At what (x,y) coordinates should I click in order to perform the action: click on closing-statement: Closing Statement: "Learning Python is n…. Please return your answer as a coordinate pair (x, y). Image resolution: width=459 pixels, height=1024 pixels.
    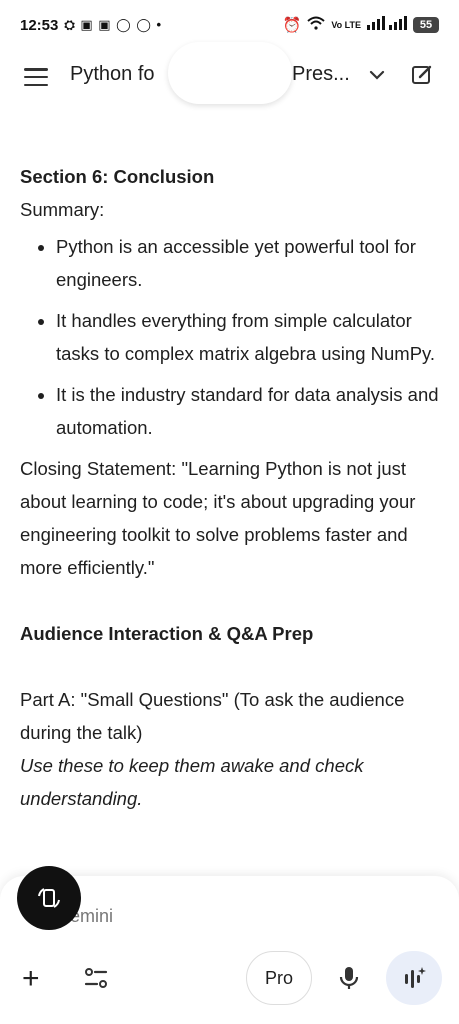
    Looking at the image, I should click on (230, 518).